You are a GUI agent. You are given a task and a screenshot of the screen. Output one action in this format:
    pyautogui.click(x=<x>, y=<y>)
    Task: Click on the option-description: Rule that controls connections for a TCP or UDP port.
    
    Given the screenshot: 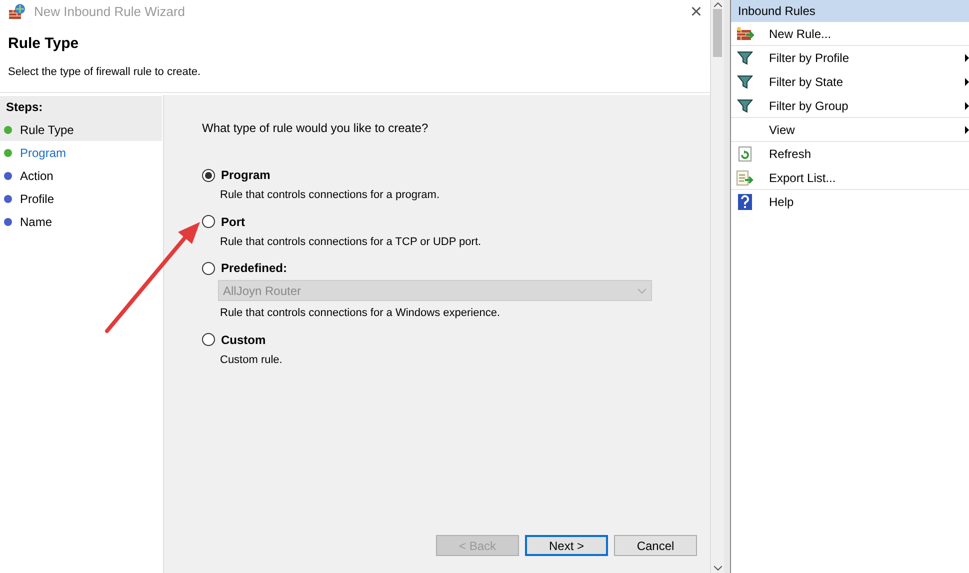 What is the action you would take?
    pyautogui.click(x=351, y=242)
    